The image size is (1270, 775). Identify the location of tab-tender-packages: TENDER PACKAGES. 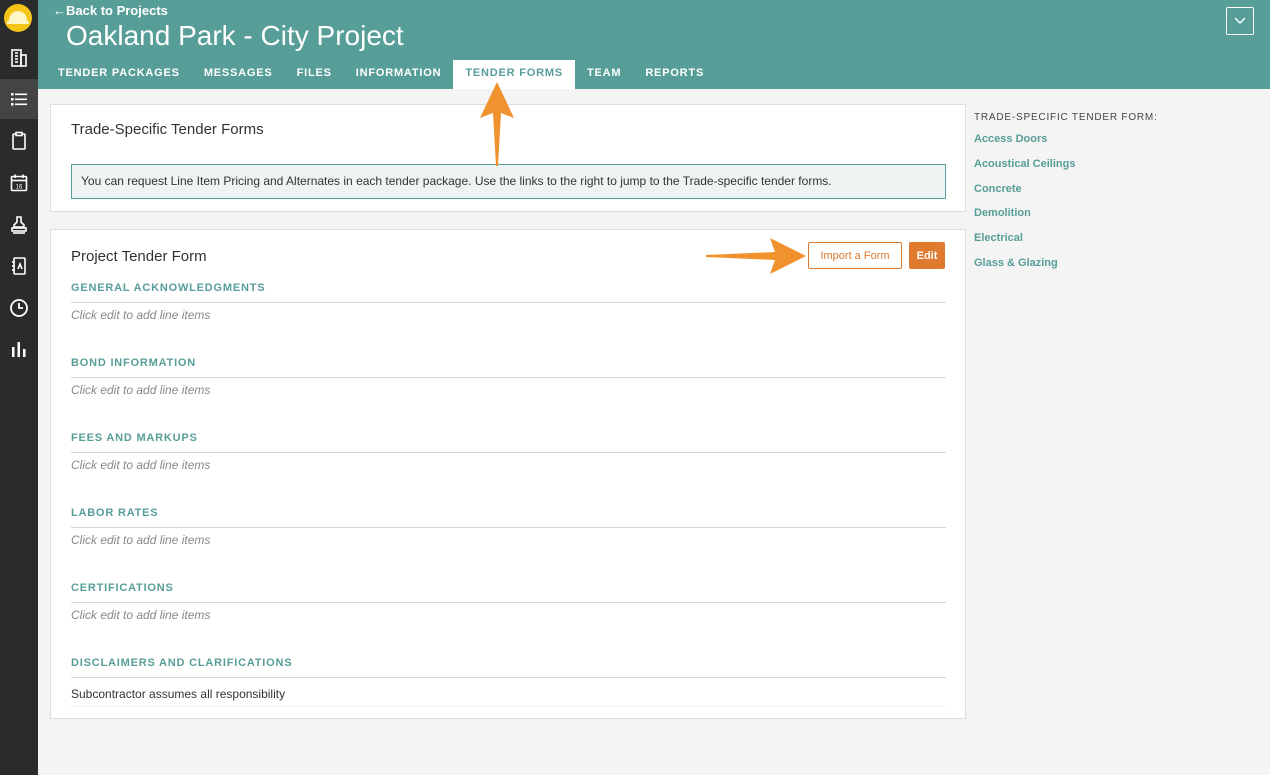
(119, 74).